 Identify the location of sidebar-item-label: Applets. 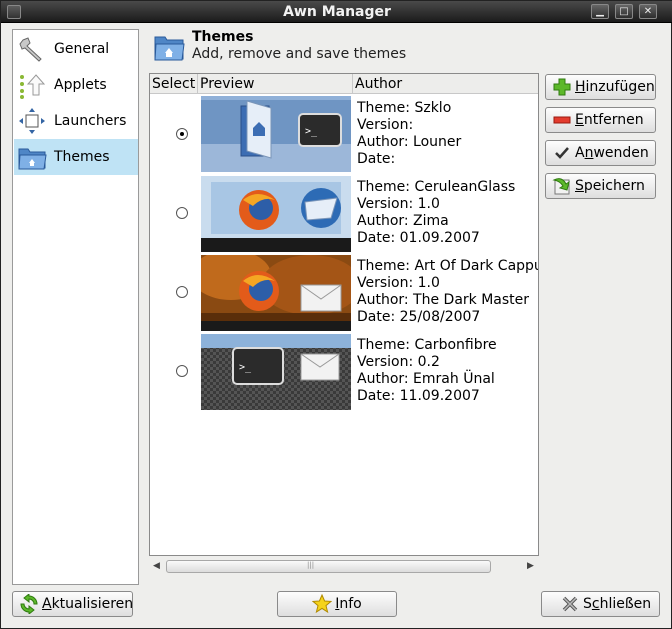
(80, 85).